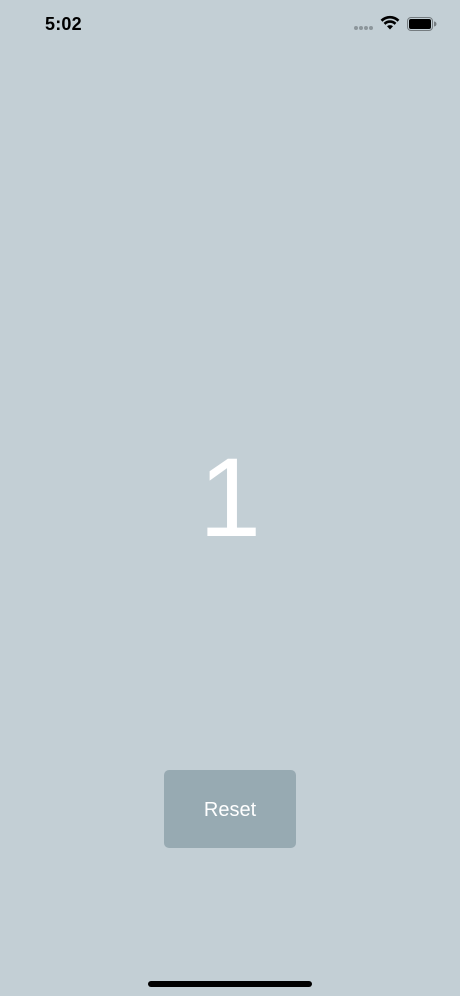  I want to click on battery-icon, so click(422, 24).